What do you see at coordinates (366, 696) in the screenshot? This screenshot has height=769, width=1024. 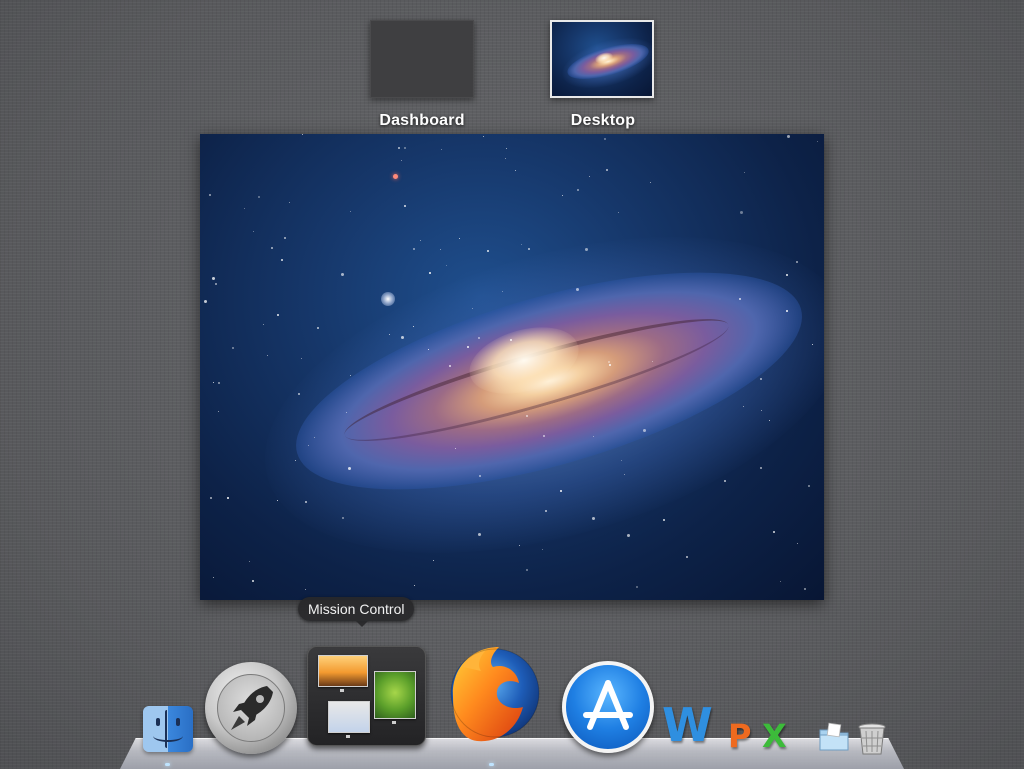 I see `mission-control-icon` at bounding box center [366, 696].